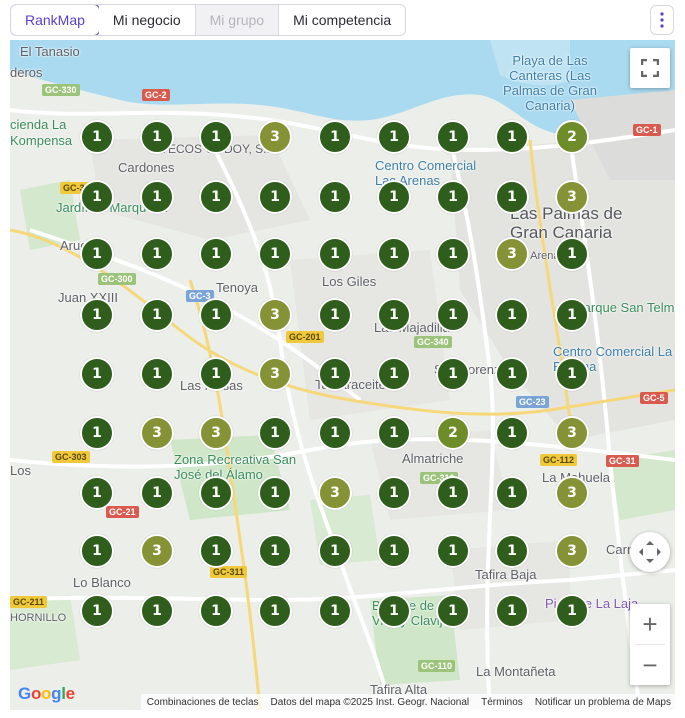  Describe the element at coordinates (502, 702) in the screenshot. I see `terms-link: Términos` at that location.